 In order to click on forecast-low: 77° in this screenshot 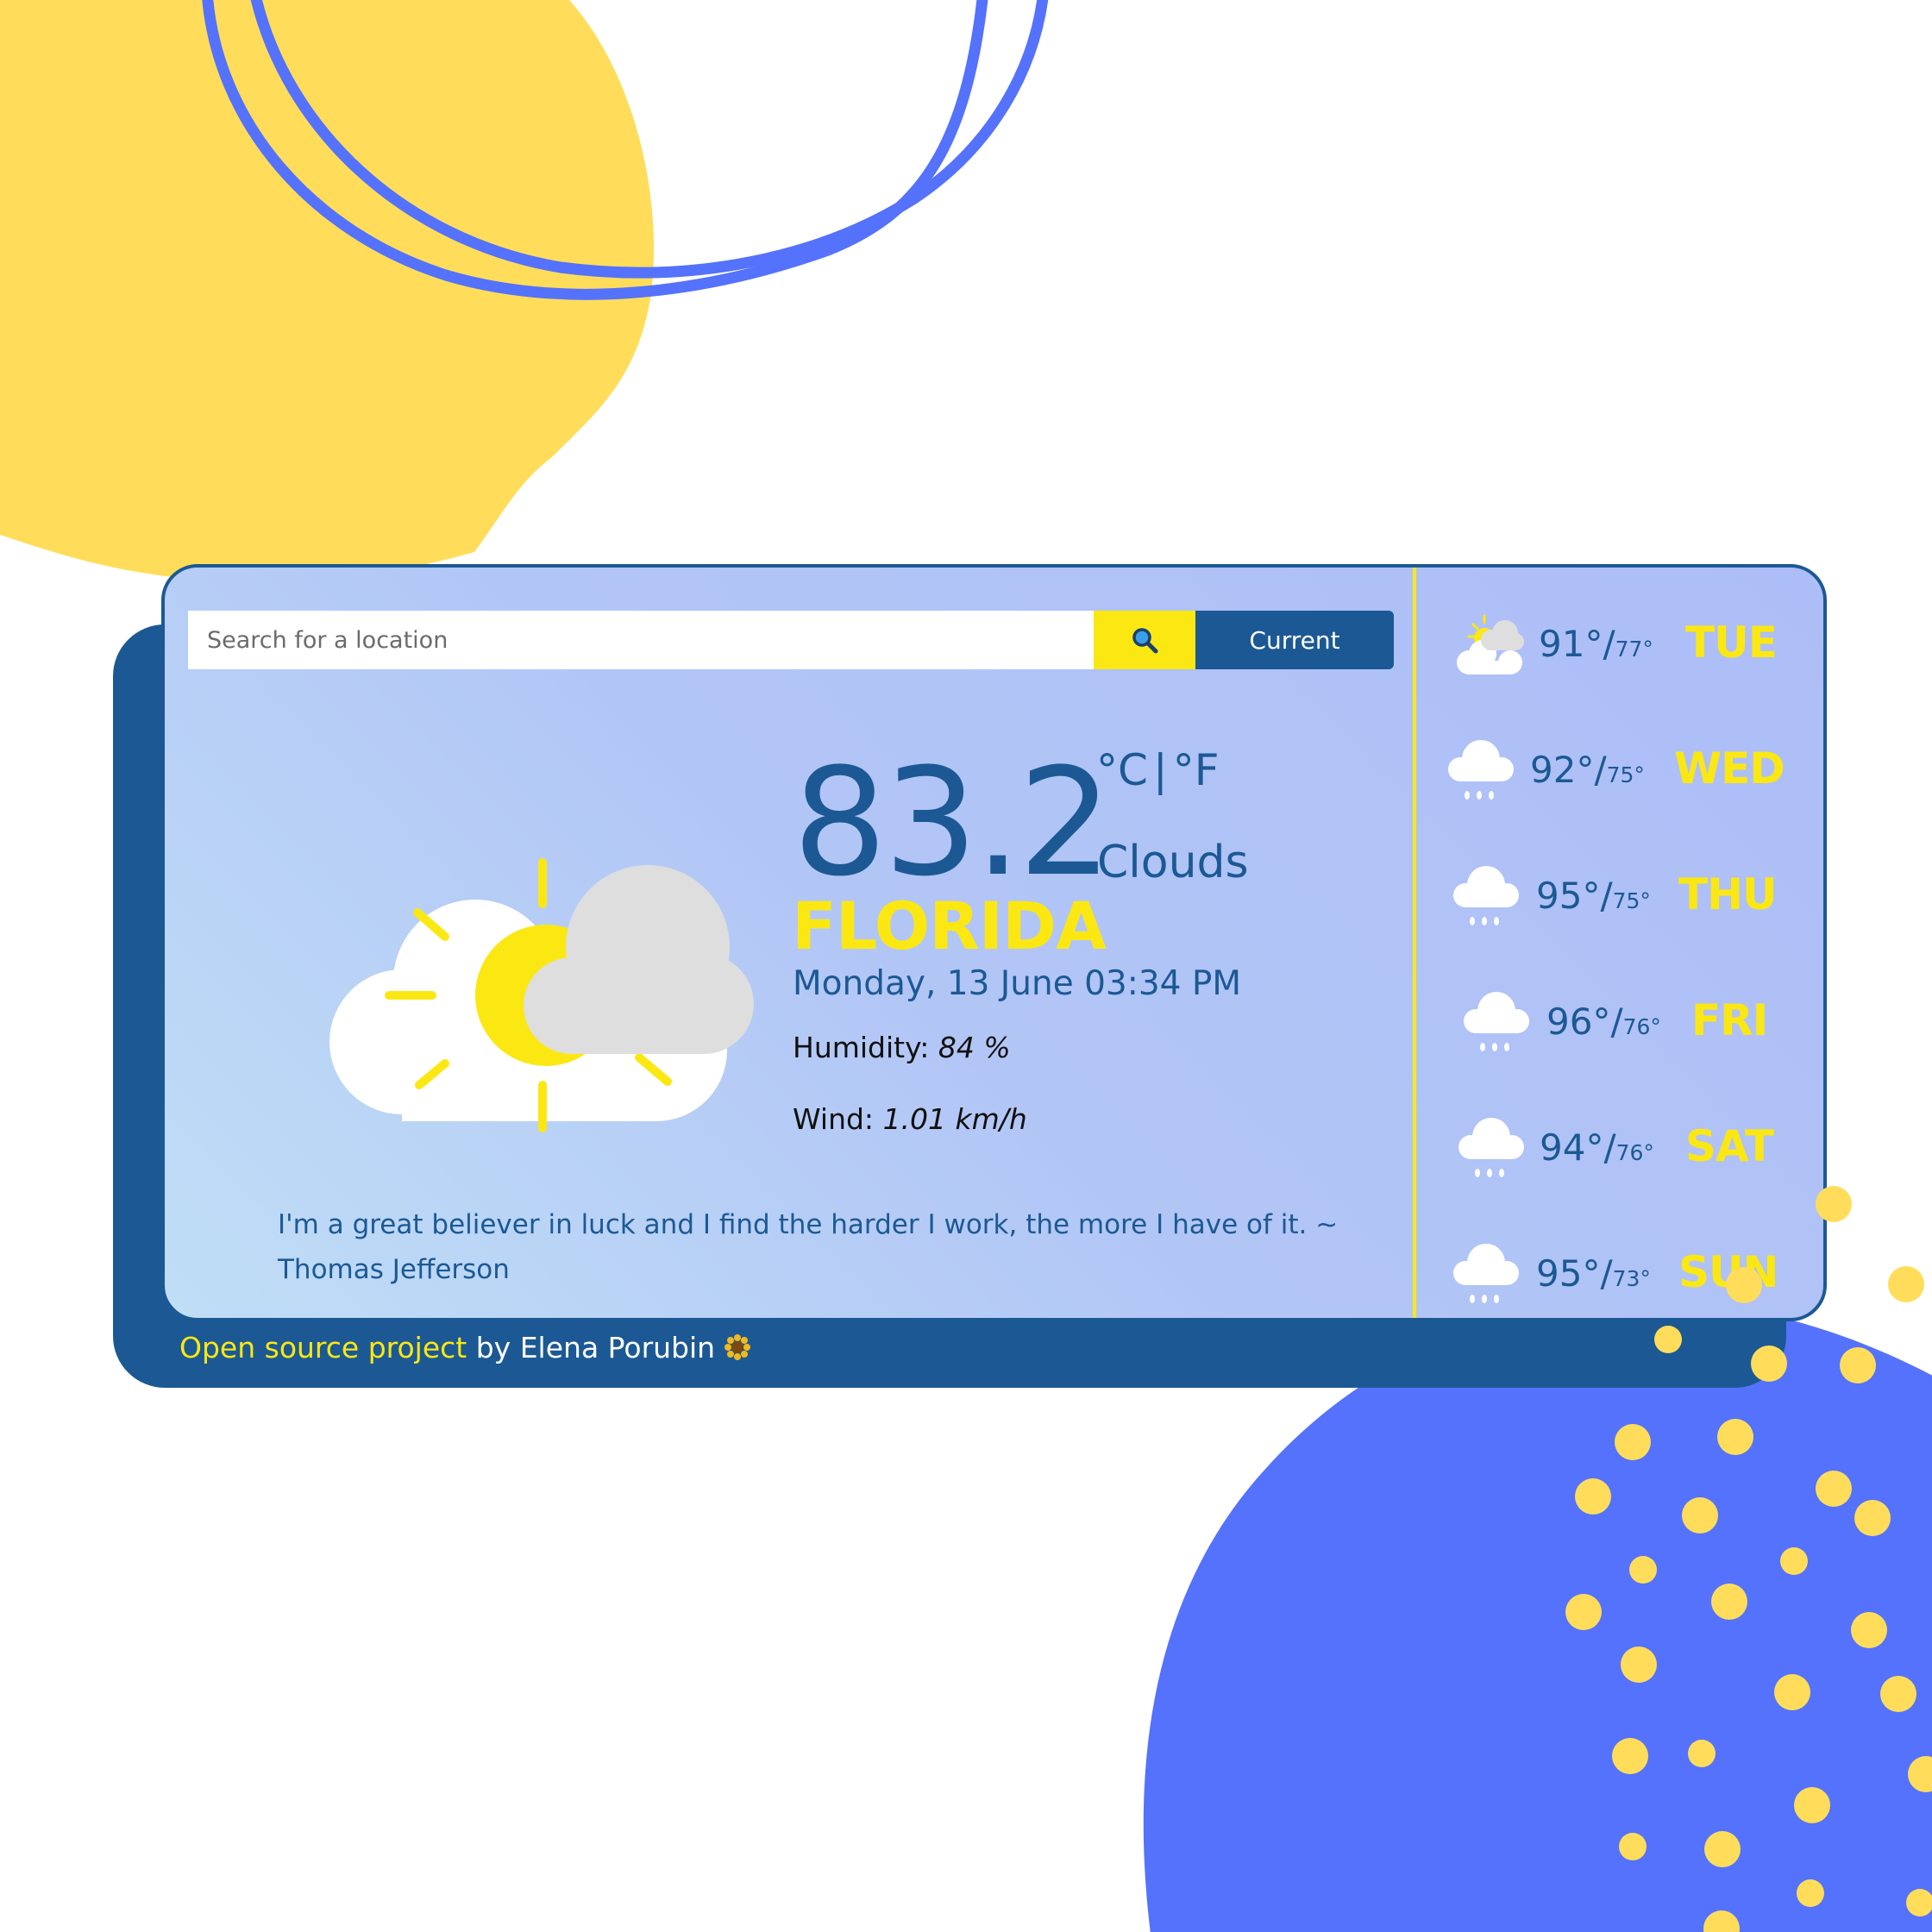, I will do `click(1634, 650)`.